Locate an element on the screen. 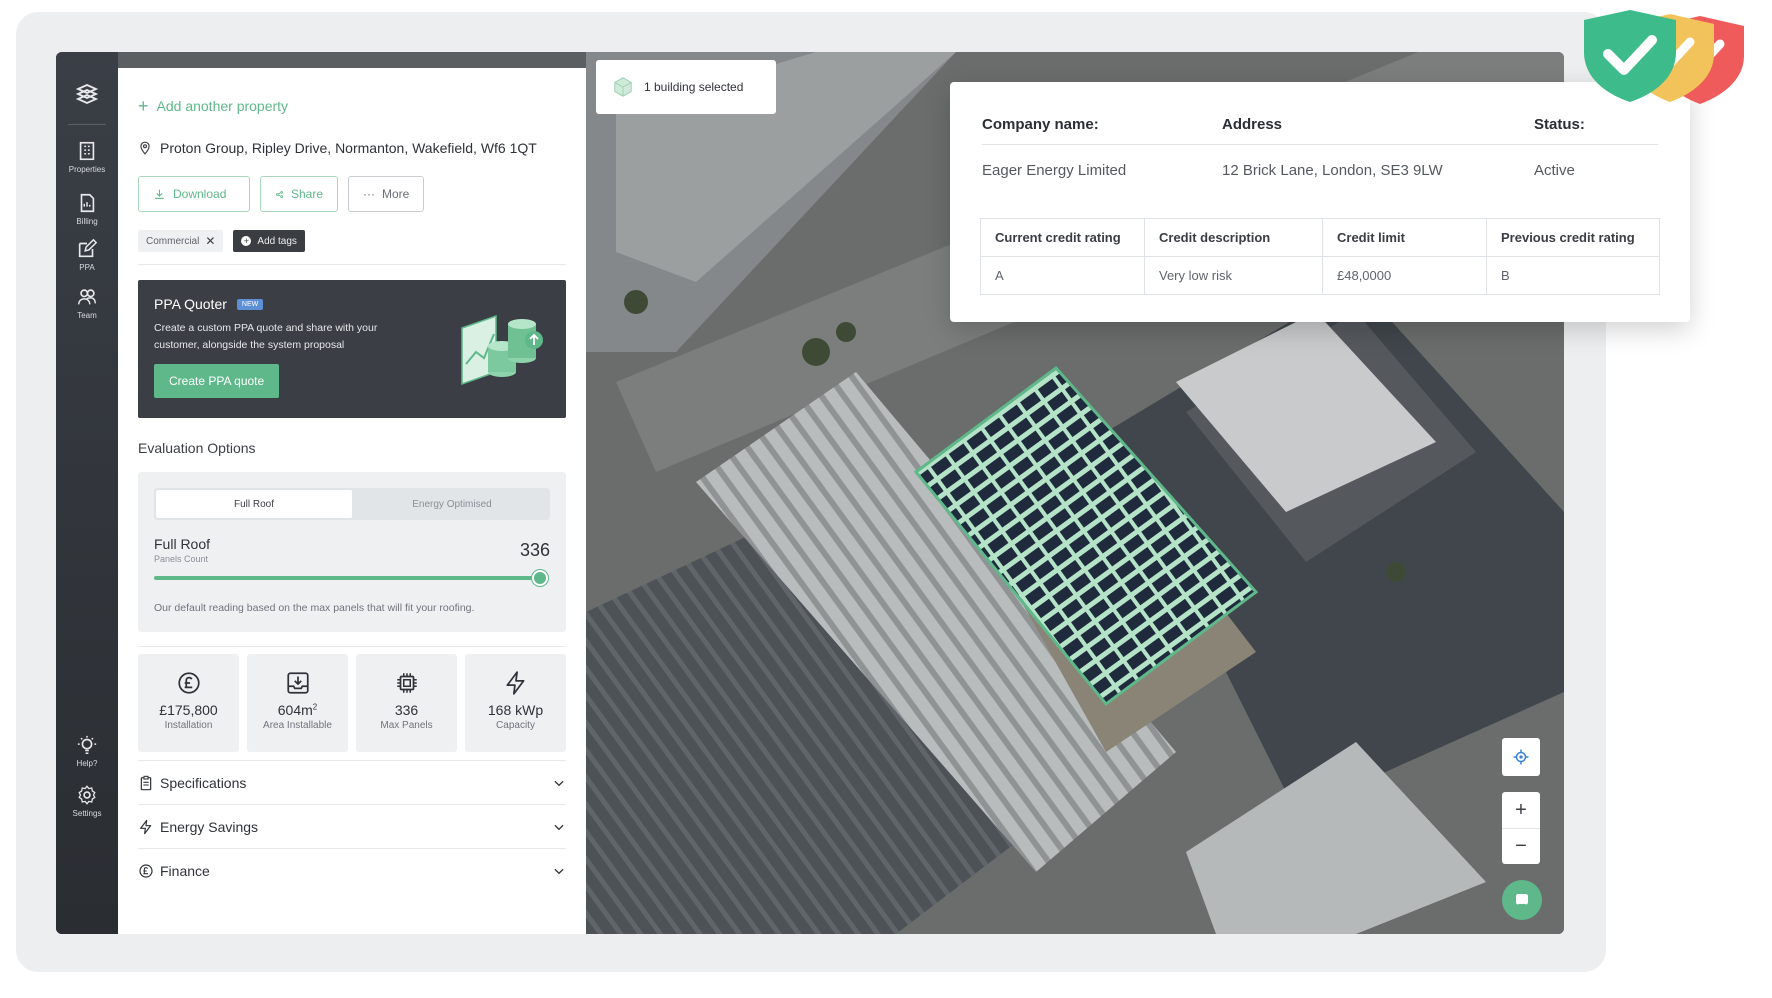 The height and width of the screenshot is (998, 1772). zoom-in-button: + is located at coordinates (1521, 810).